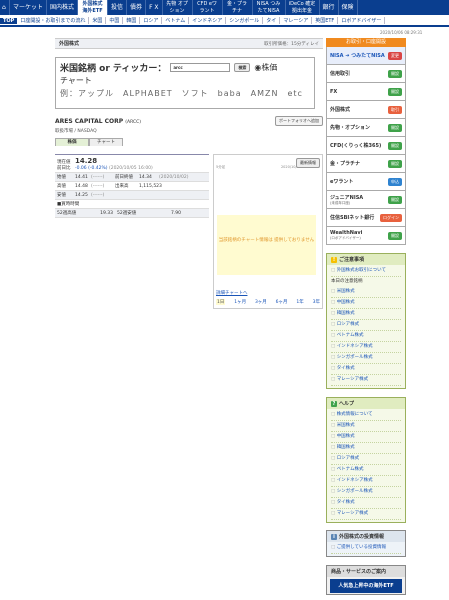  I want to click on search-button: 検索, so click(242, 67).